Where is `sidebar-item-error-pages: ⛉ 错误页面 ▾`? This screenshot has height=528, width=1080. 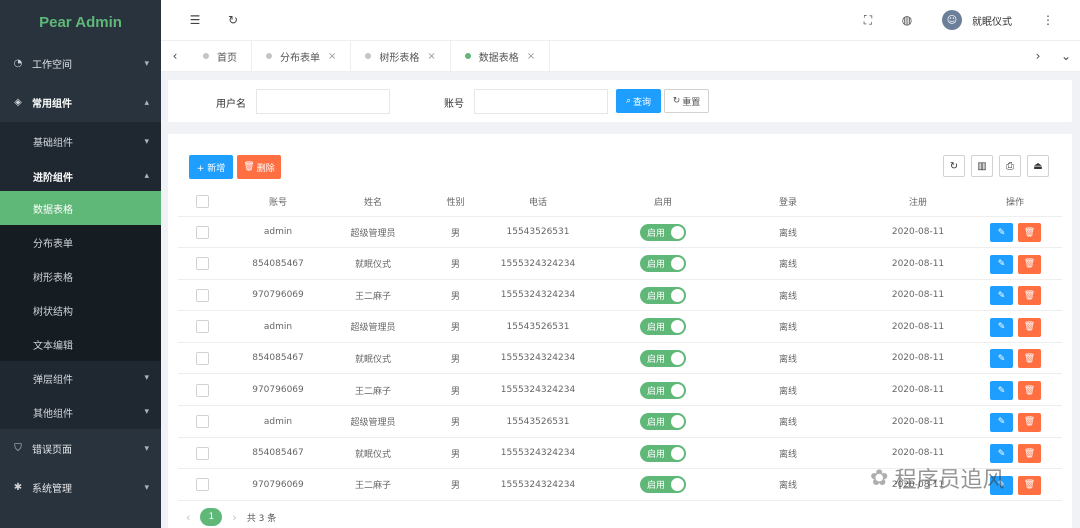
sidebar-item-error-pages: ⛉ 错误页面 ▾ is located at coordinates (80, 448).